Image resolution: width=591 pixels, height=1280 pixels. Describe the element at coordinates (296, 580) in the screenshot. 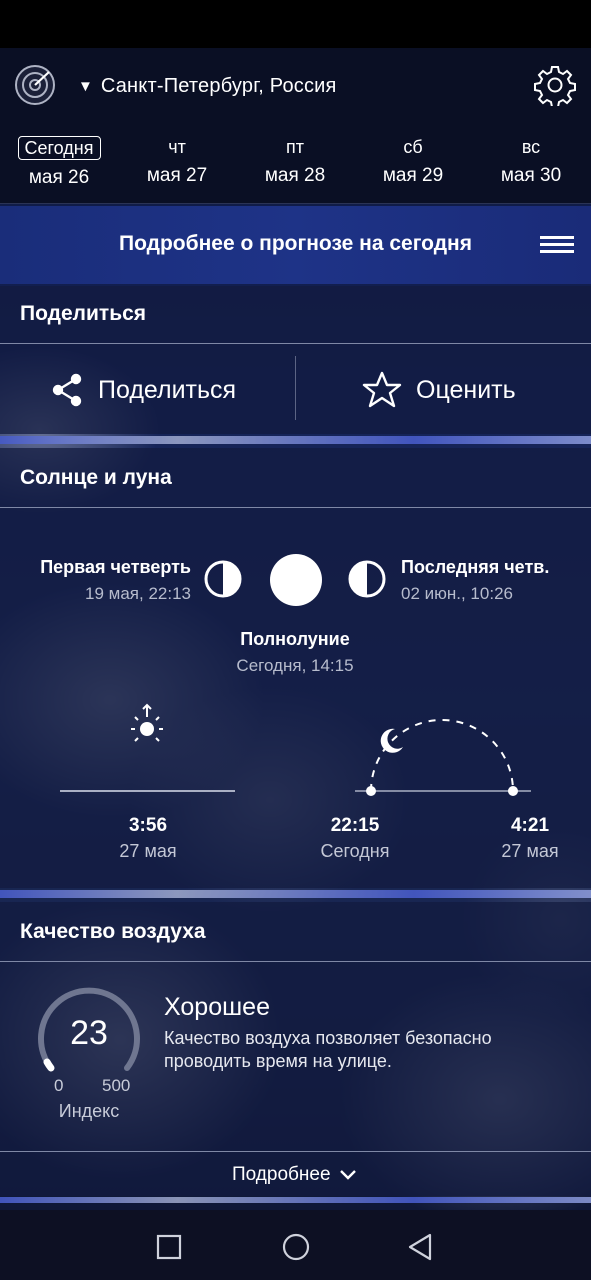

I see `full-moon-icon` at that location.